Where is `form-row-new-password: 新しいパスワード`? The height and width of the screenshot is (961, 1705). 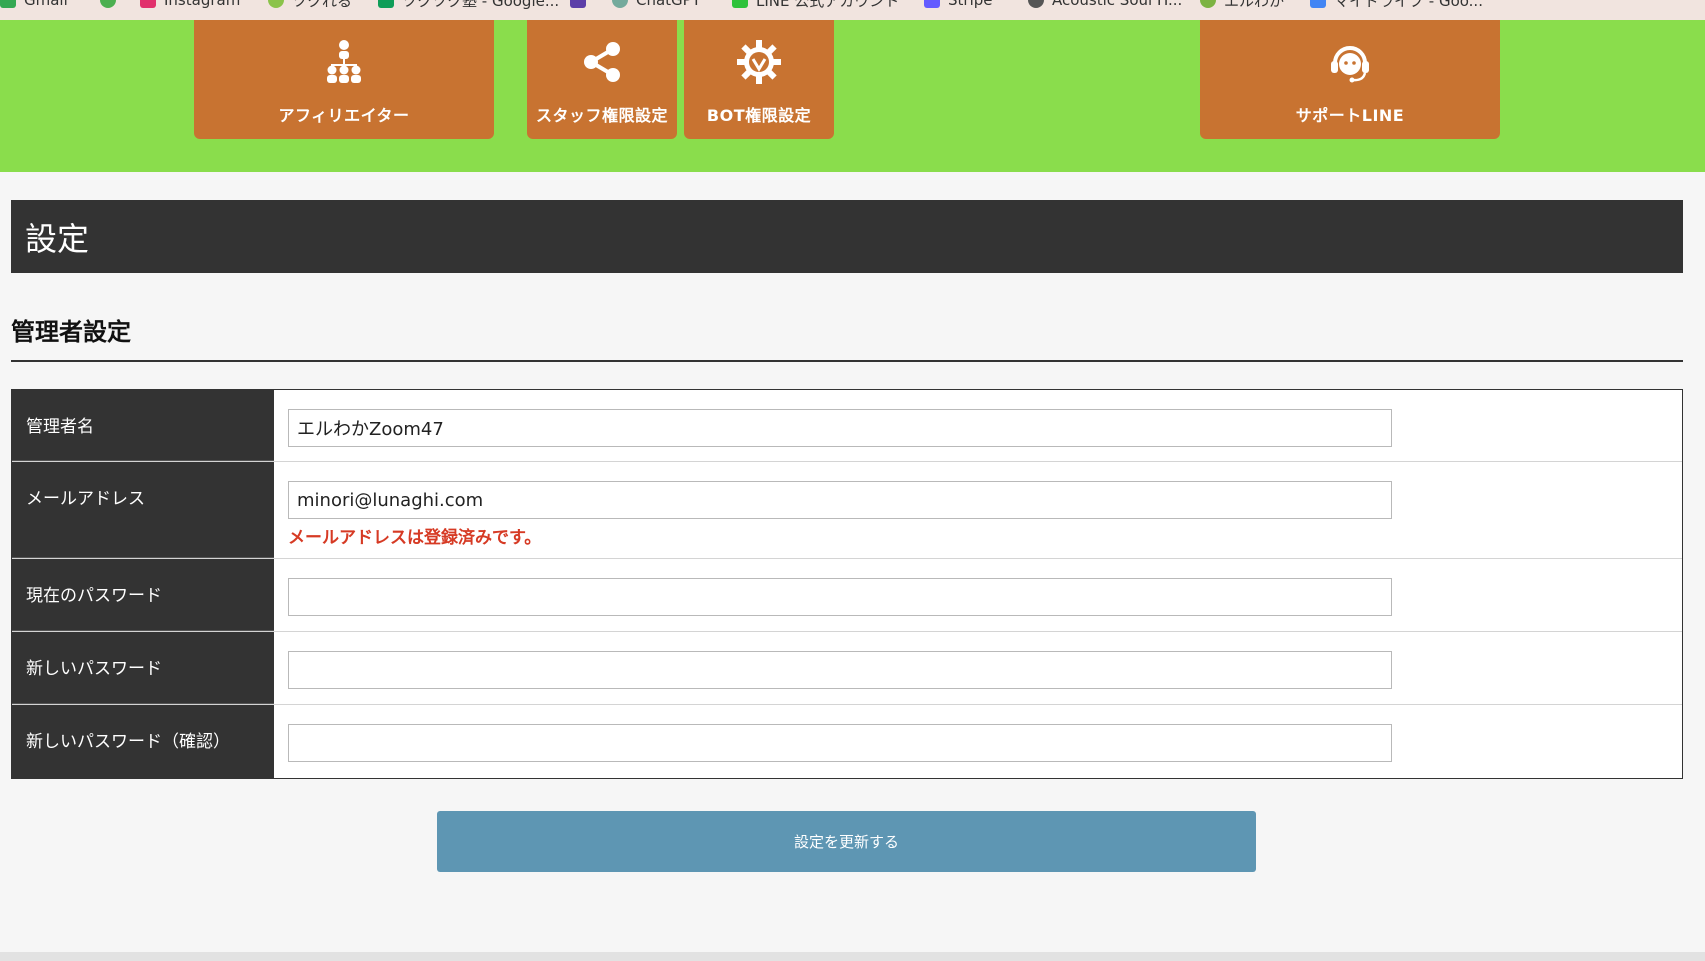
form-row-new-password: 新しいパスワード is located at coordinates (847, 668).